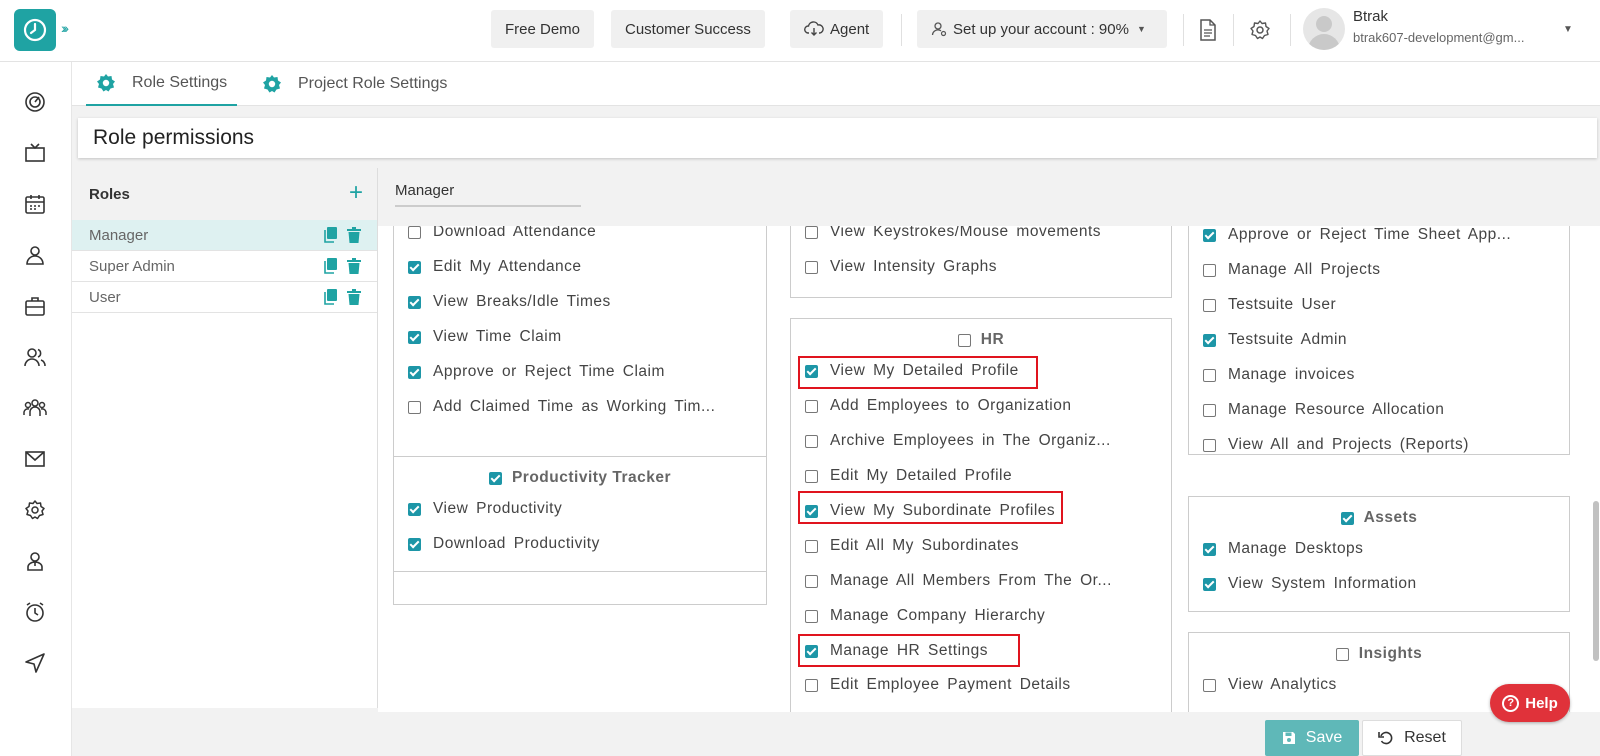 This screenshot has width=1600, height=756. Describe the element at coordinates (688, 29) in the screenshot. I see `customer-success-button: Customer Success` at that location.